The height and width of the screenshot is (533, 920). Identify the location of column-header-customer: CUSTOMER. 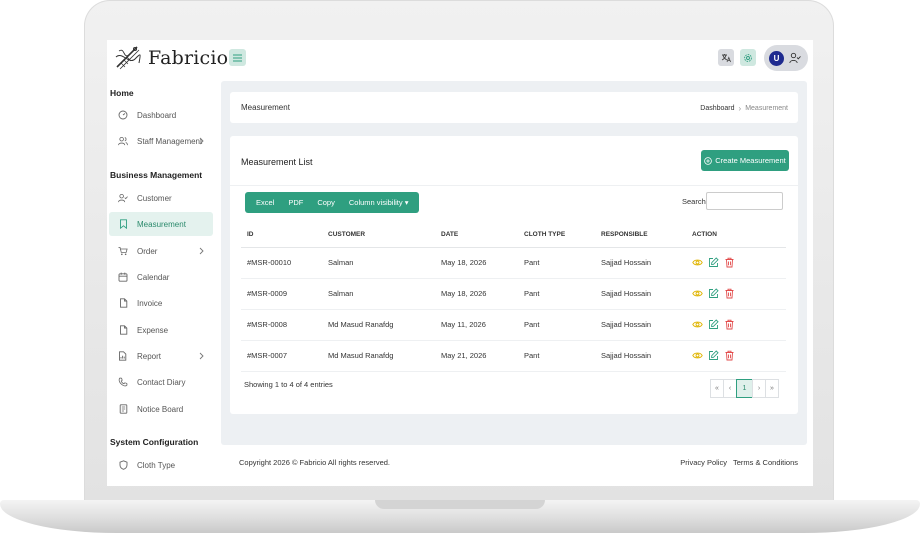
(378, 235).